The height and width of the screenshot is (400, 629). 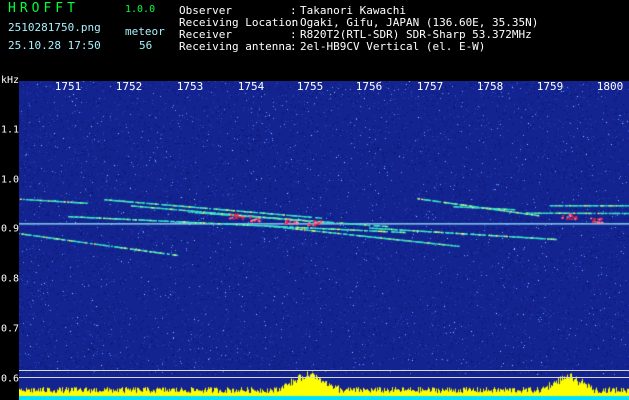 What do you see at coordinates (43, 8) in the screenshot?
I see `app-title: HROFFT` at bounding box center [43, 8].